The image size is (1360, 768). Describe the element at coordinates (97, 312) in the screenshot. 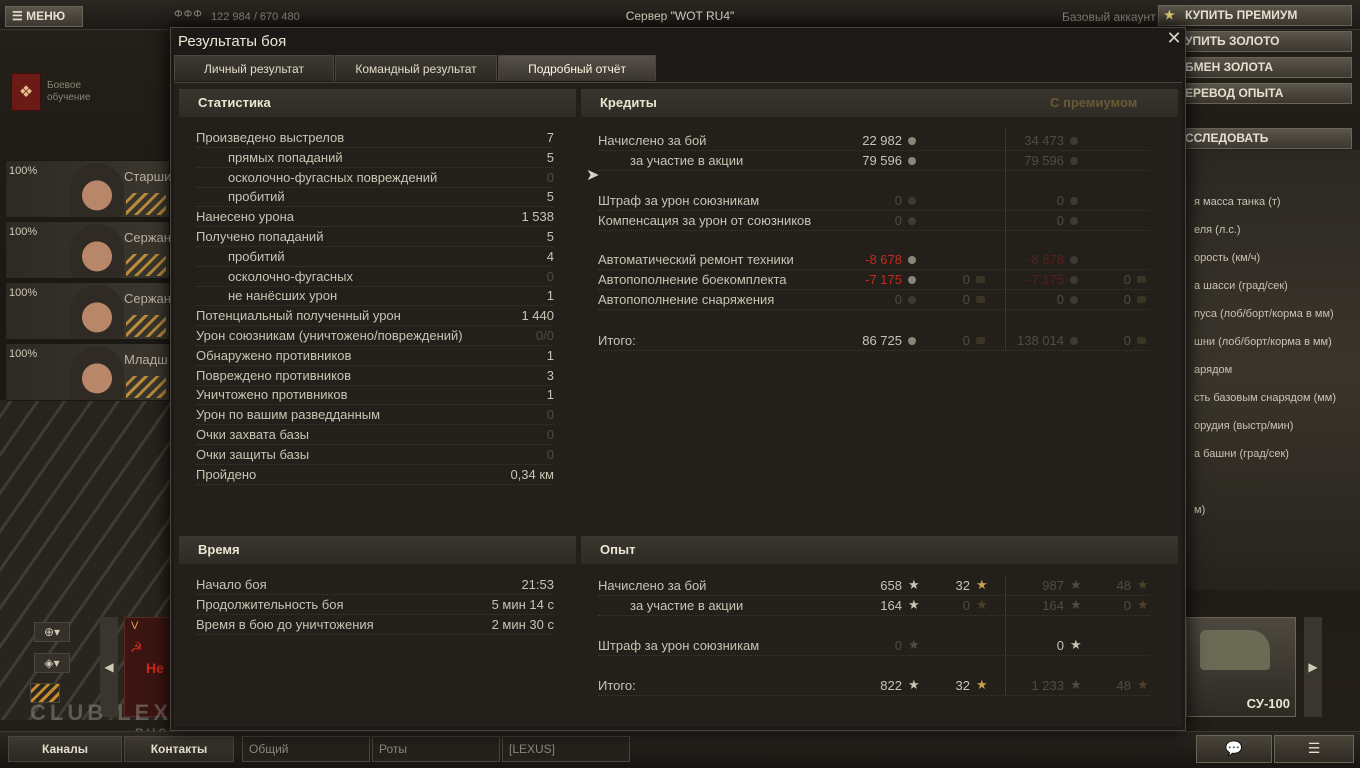

I see `crew-portrait` at that location.